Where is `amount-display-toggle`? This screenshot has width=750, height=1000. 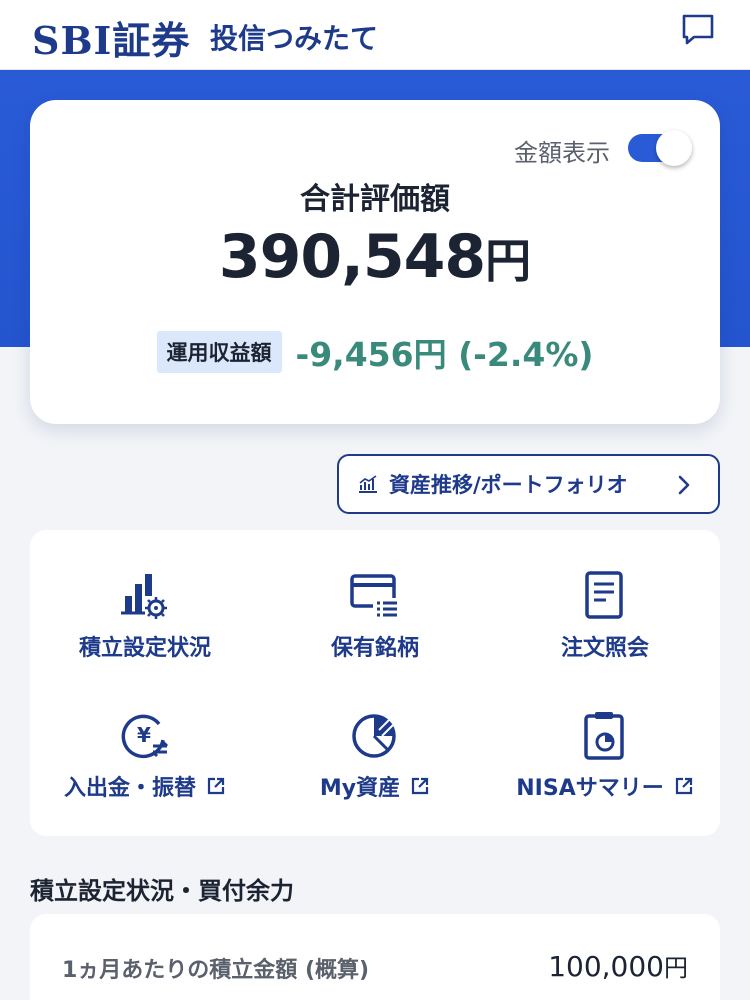
amount-display-toggle is located at coordinates (660, 148).